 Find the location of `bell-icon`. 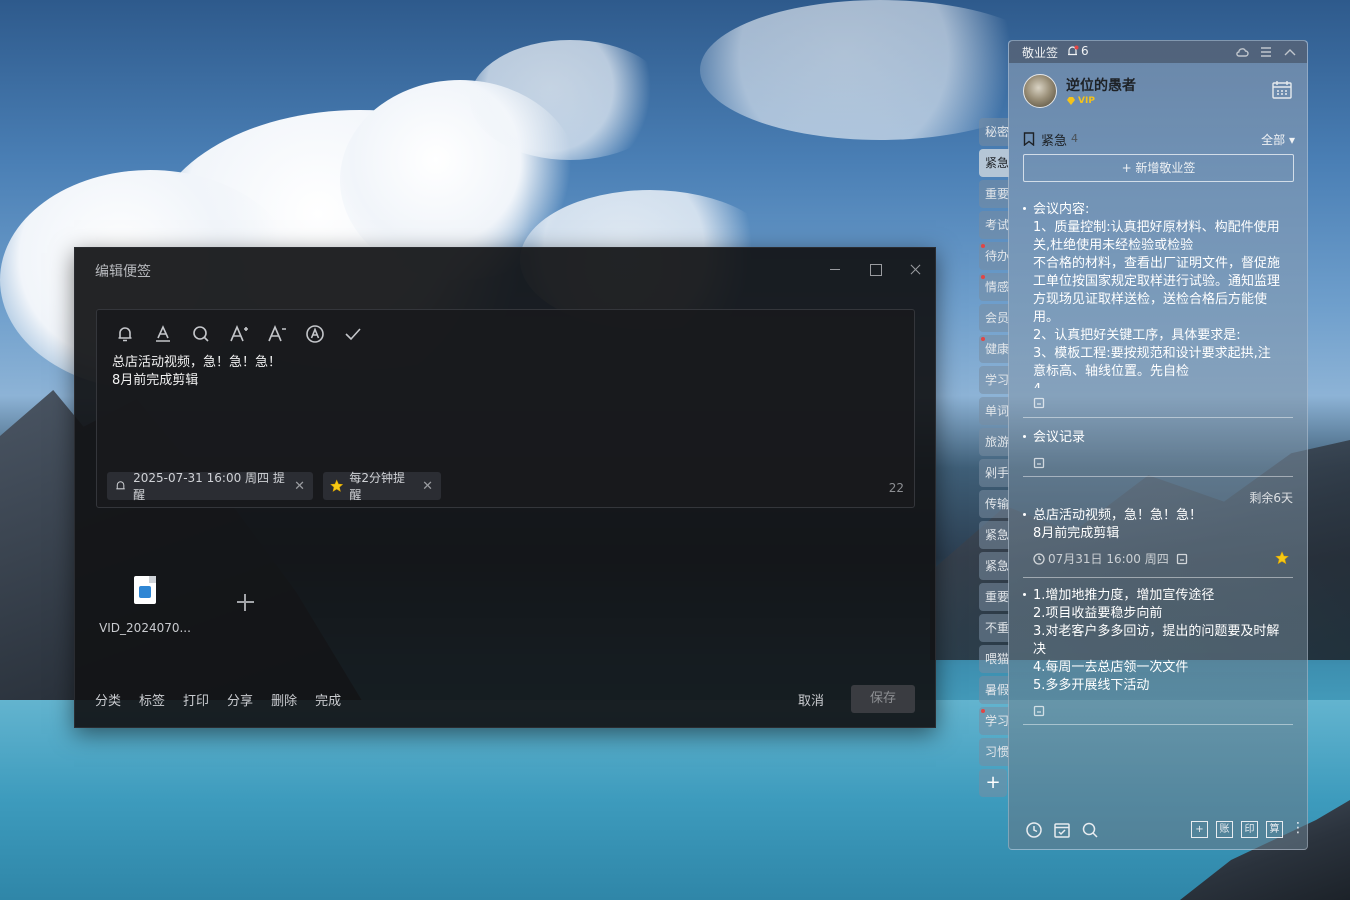

bell-icon is located at coordinates (1073, 50).